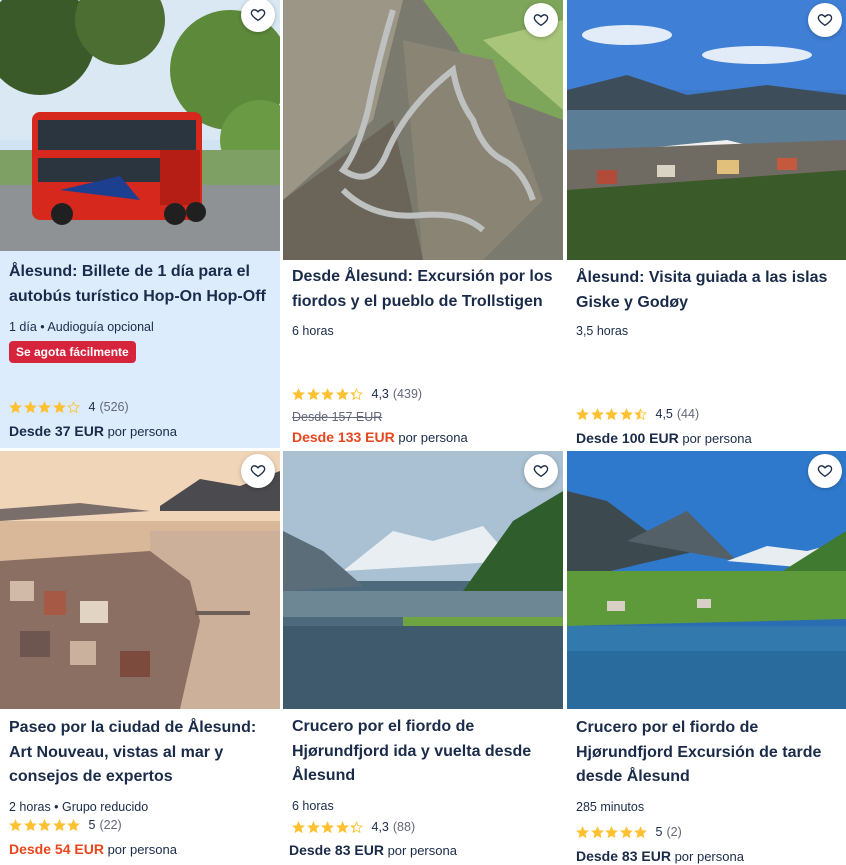  What do you see at coordinates (404, 827) in the screenshot?
I see `review-count: (88)` at bounding box center [404, 827].